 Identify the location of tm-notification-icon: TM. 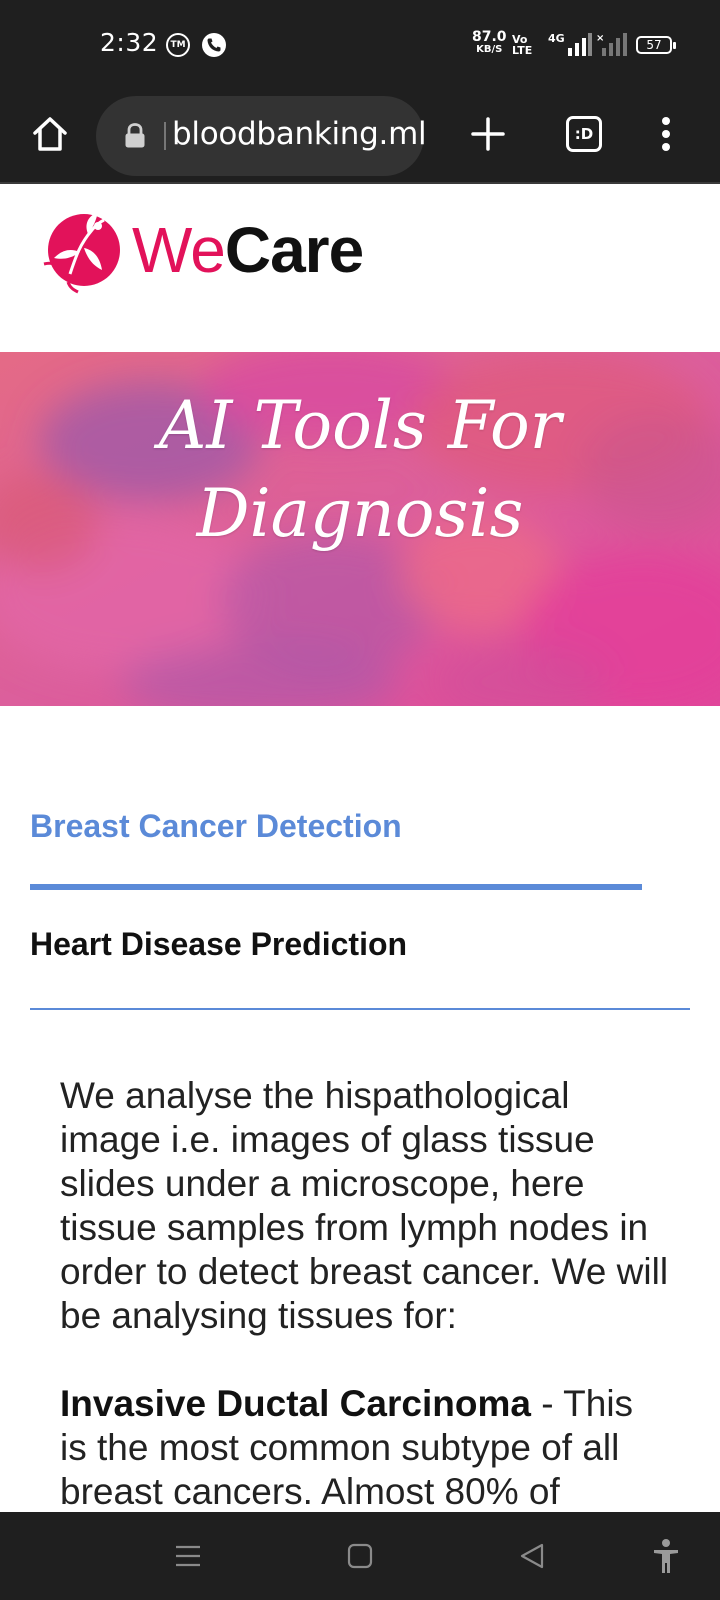
(178, 45).